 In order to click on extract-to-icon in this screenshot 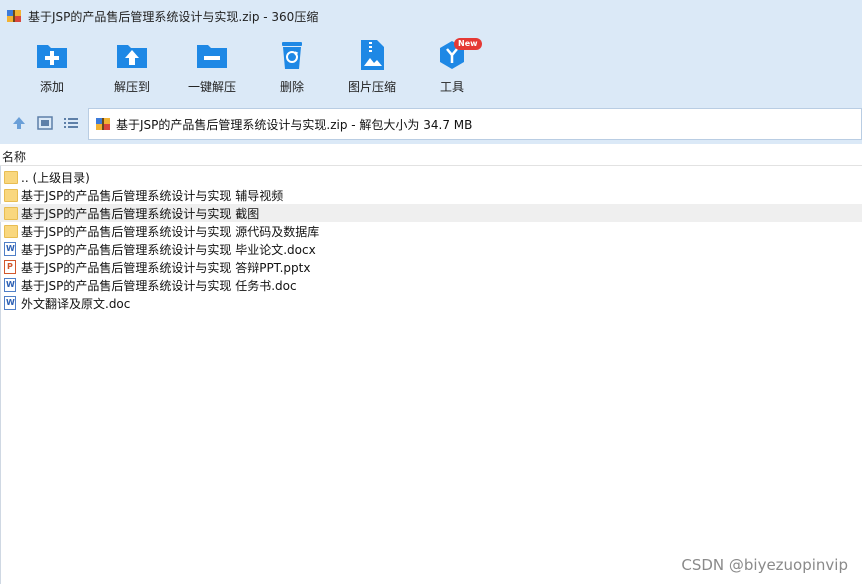, I will do `click(132, 55)`.